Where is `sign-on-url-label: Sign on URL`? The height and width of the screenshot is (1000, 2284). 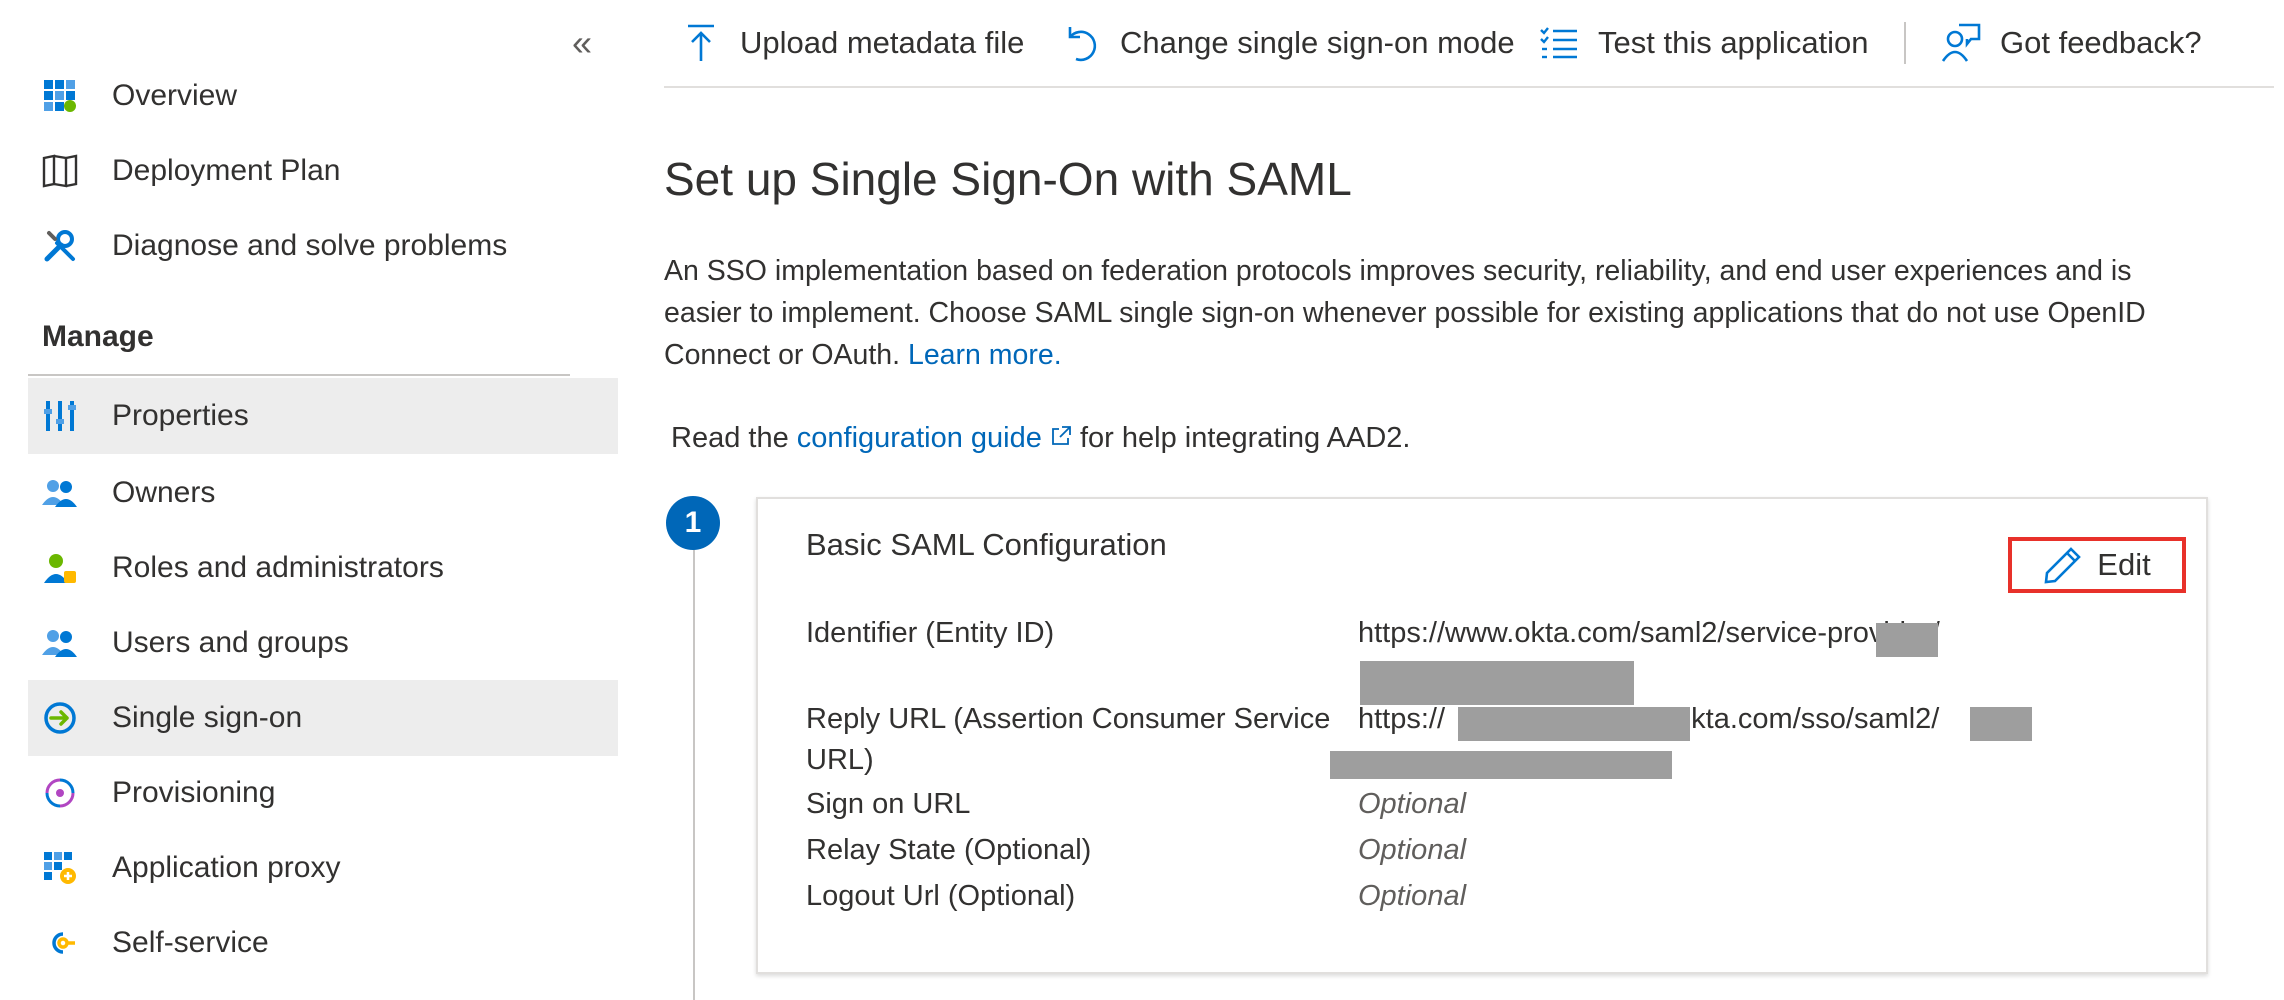
sign-on-url-label: Sign on URL is located at coordinates (888, 804).